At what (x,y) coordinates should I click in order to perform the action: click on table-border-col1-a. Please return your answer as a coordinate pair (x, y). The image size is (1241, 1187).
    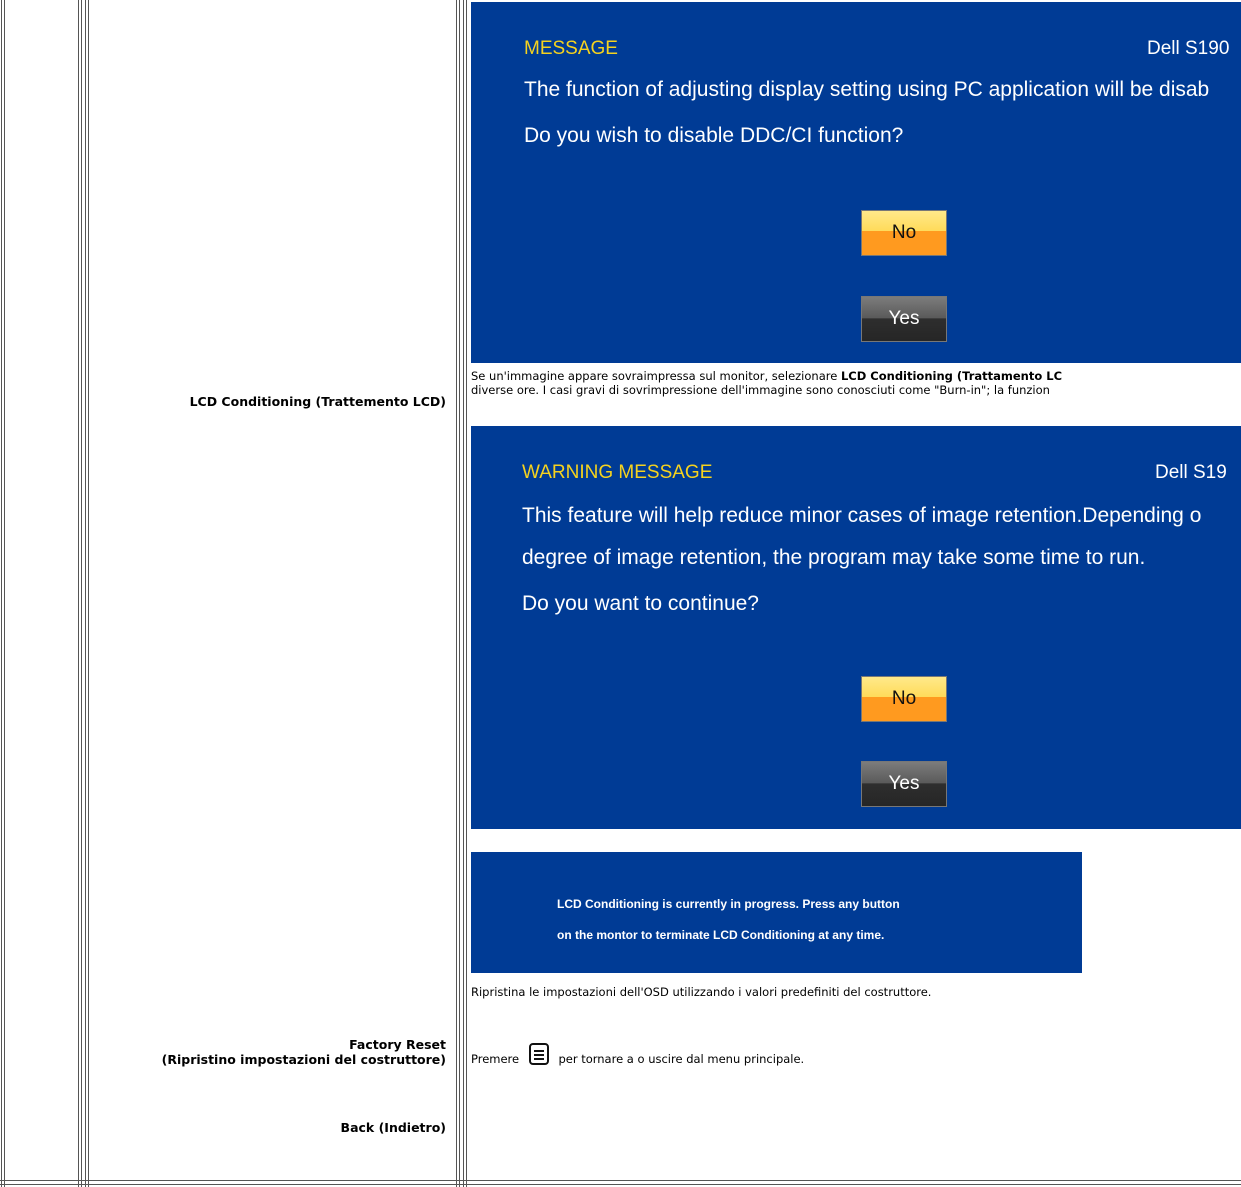
    Looking at the image, I should click on (78, 593).